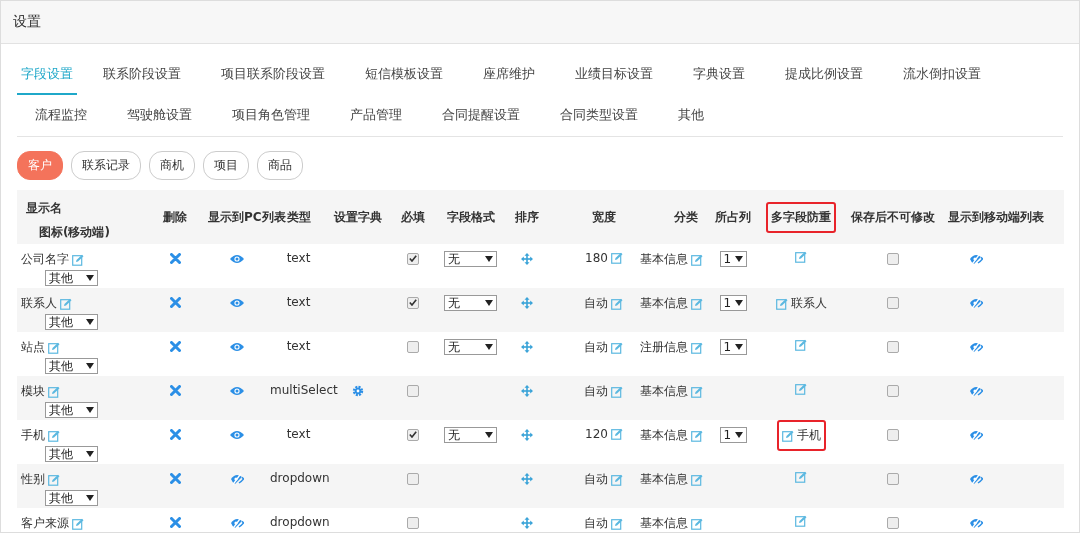 This screenshot has width=1080, height=533. What do you see at coordinates (226, 165) in the screenshot?
I see `filter-tab: 项目` at bounding box center [226, 165].